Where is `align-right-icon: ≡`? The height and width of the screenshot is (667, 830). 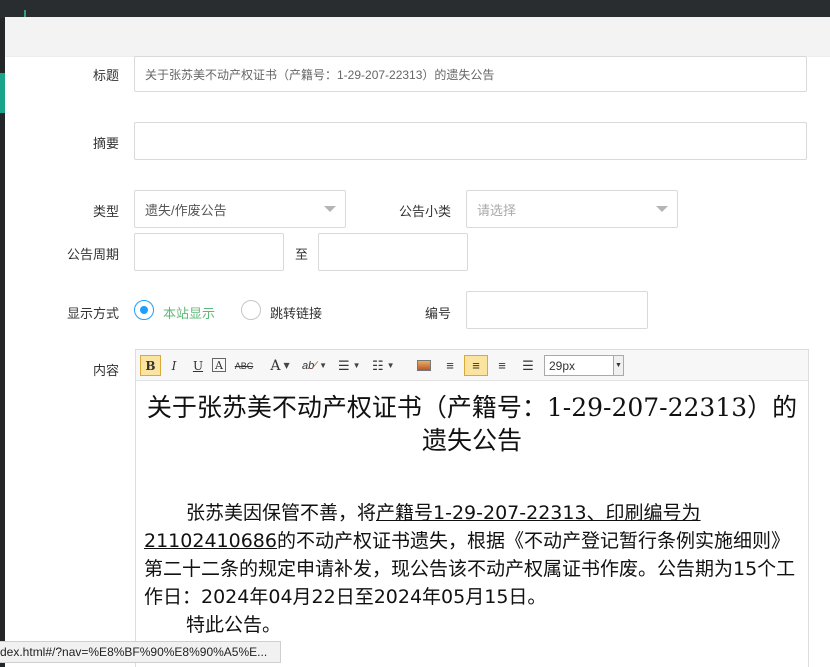 align-right-icon: ≡ is located at coordinates (502, 365).